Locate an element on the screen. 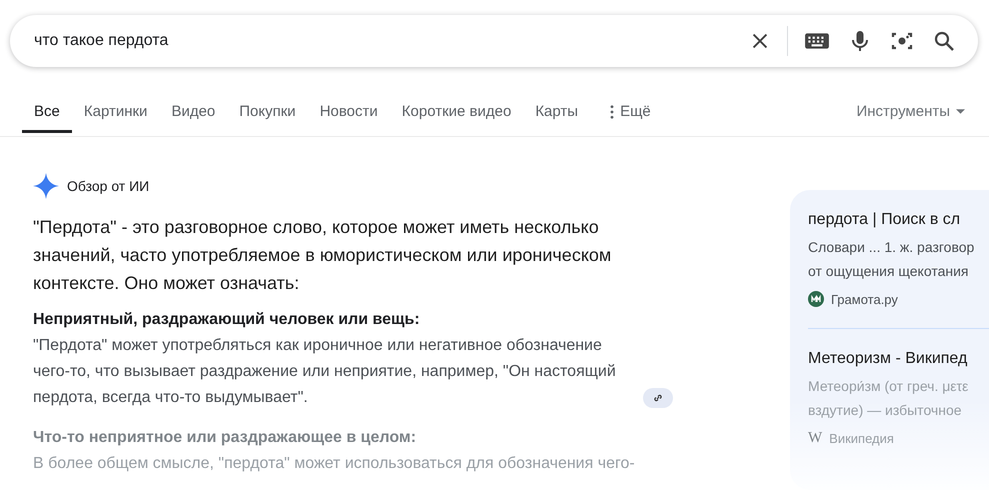  search-field: что такое пердота is located at coordinates (382, 41).